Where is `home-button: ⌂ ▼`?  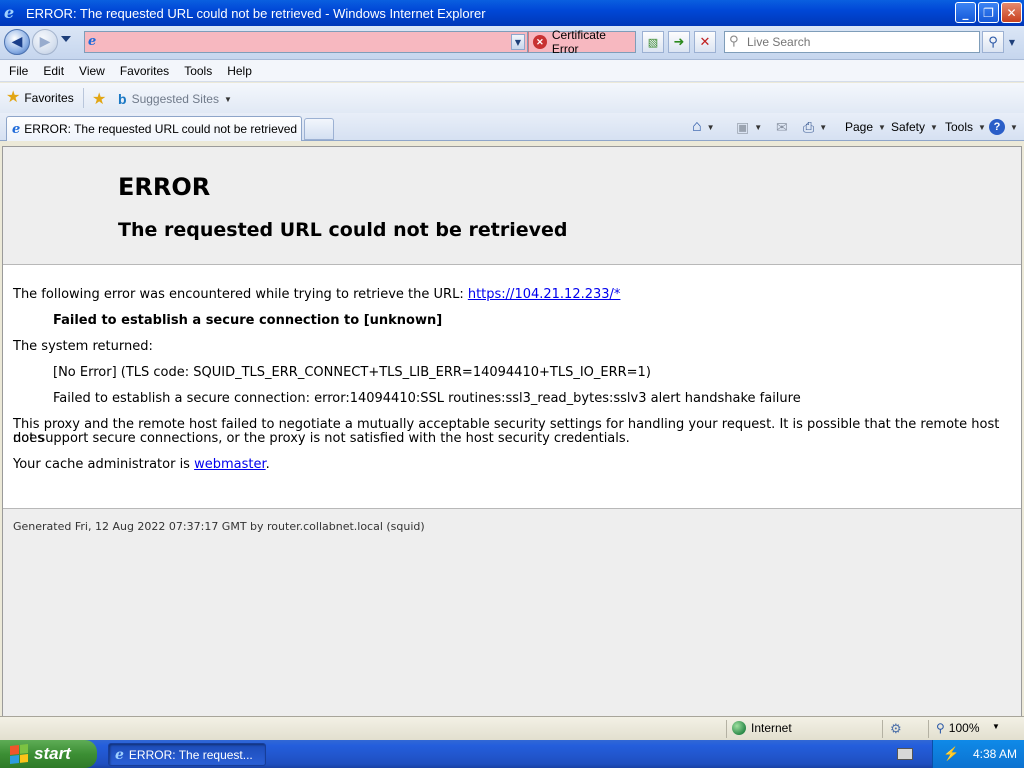 home-button: ⌂ ▼ is located at coordinates (703, 127).